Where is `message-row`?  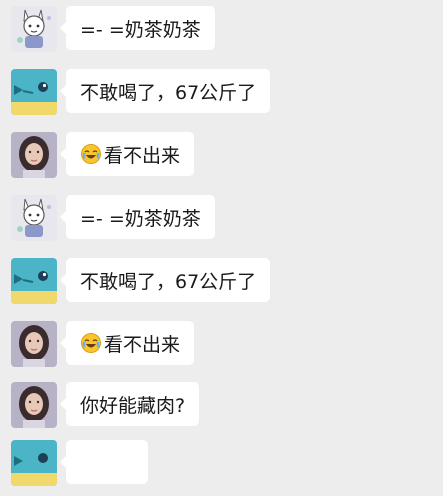 message-row is located at coordinates (221, 465).